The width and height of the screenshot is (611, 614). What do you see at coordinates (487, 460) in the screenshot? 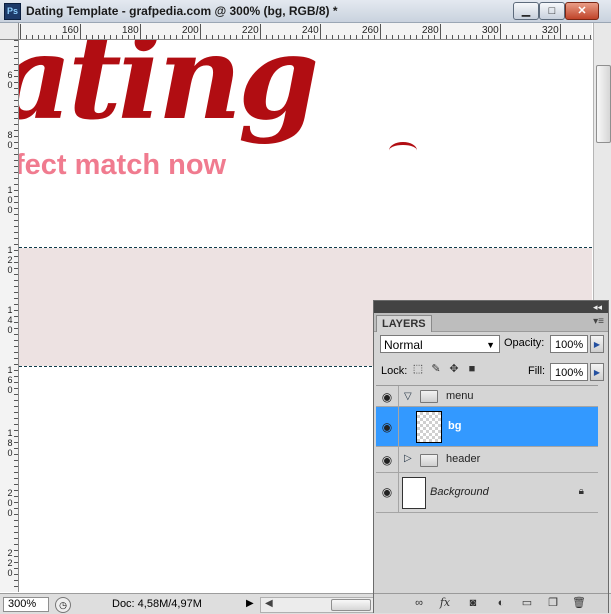
I see `layer-group-header: ◉ ▷ header` at bounding box center [487, 460].